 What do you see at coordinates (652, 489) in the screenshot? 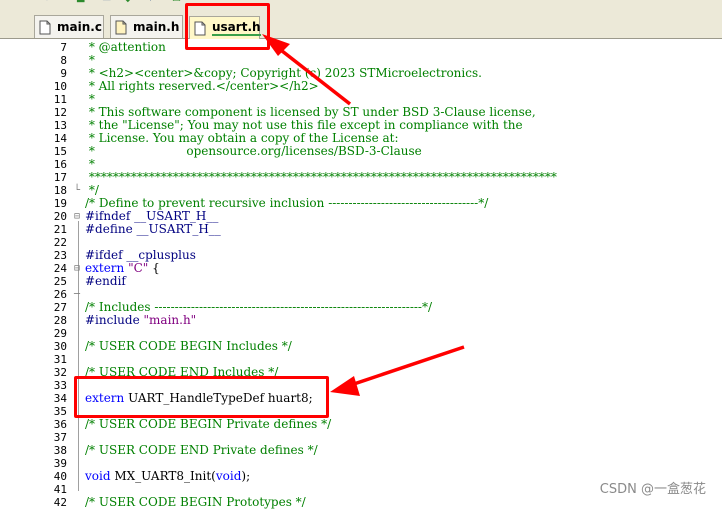
I see `watermark: CSDN @一盒葱花` at bounding box center [652, 489].